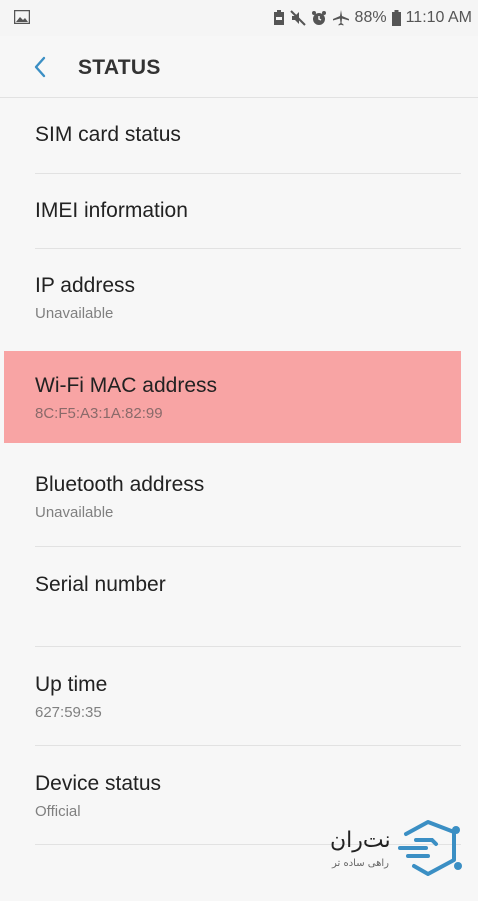  I want to click on chevron-left-icon, so click(40, 67).